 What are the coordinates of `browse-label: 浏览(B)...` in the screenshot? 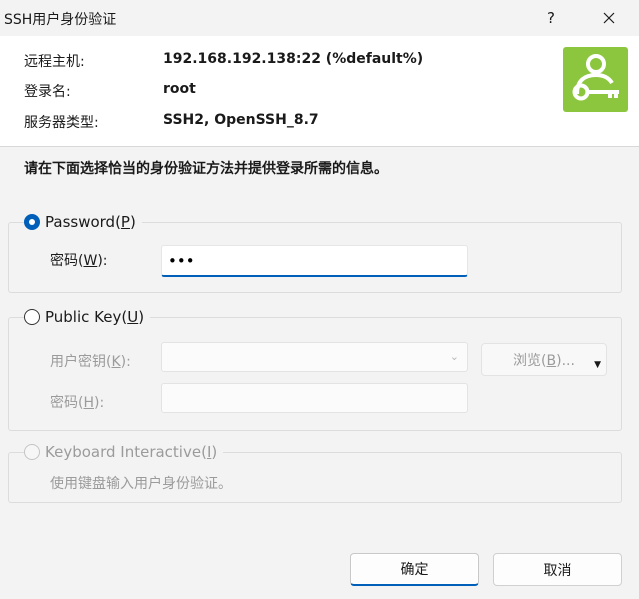 It's located at (544, 360).